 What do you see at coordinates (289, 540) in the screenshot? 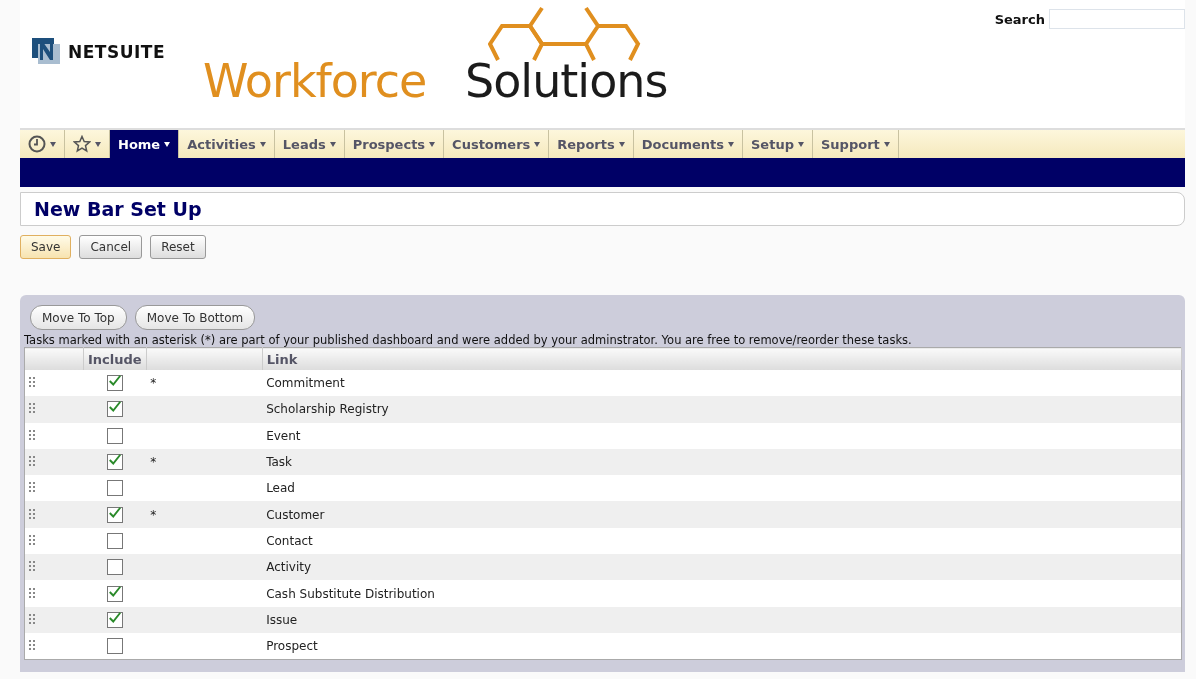
I see `link-name: Contact` at bounding box center [289, 540].